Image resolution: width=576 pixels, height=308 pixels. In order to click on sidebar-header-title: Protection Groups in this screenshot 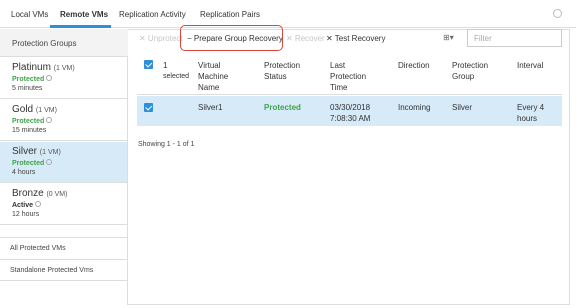, I will do `click(44, 43)`.